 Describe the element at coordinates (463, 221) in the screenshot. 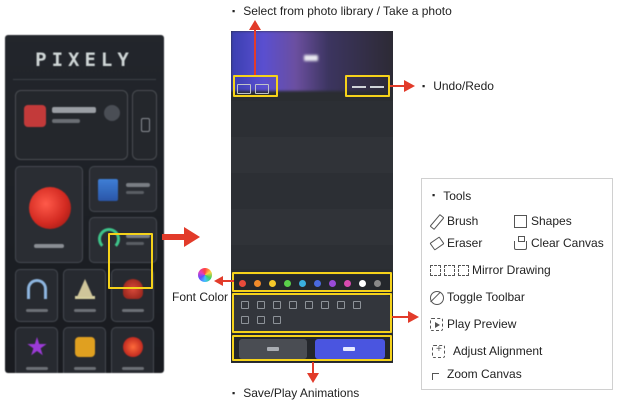

I see `tool-brush-label: Brush` at that location.